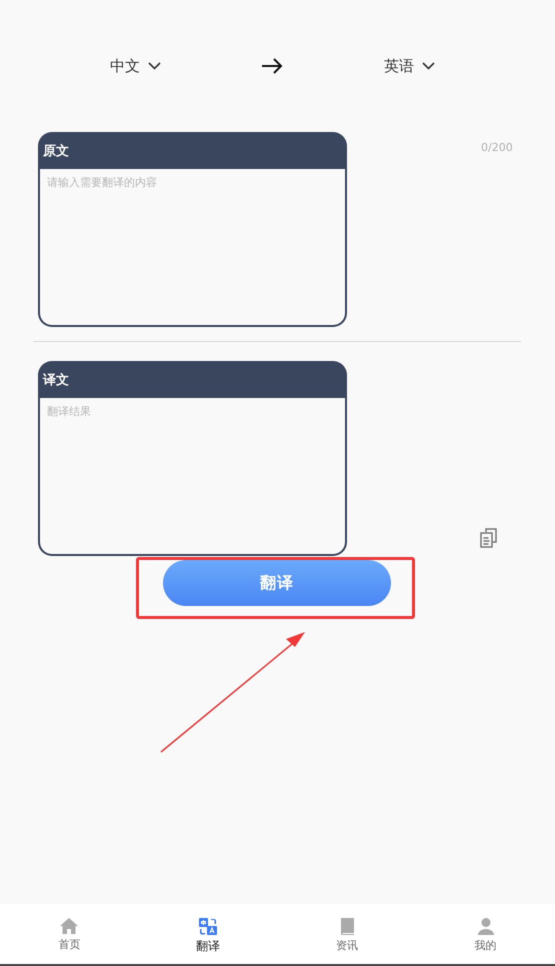 The image size is (555, 966). I want to click on nav-tab: 我的, so click(485, 934).